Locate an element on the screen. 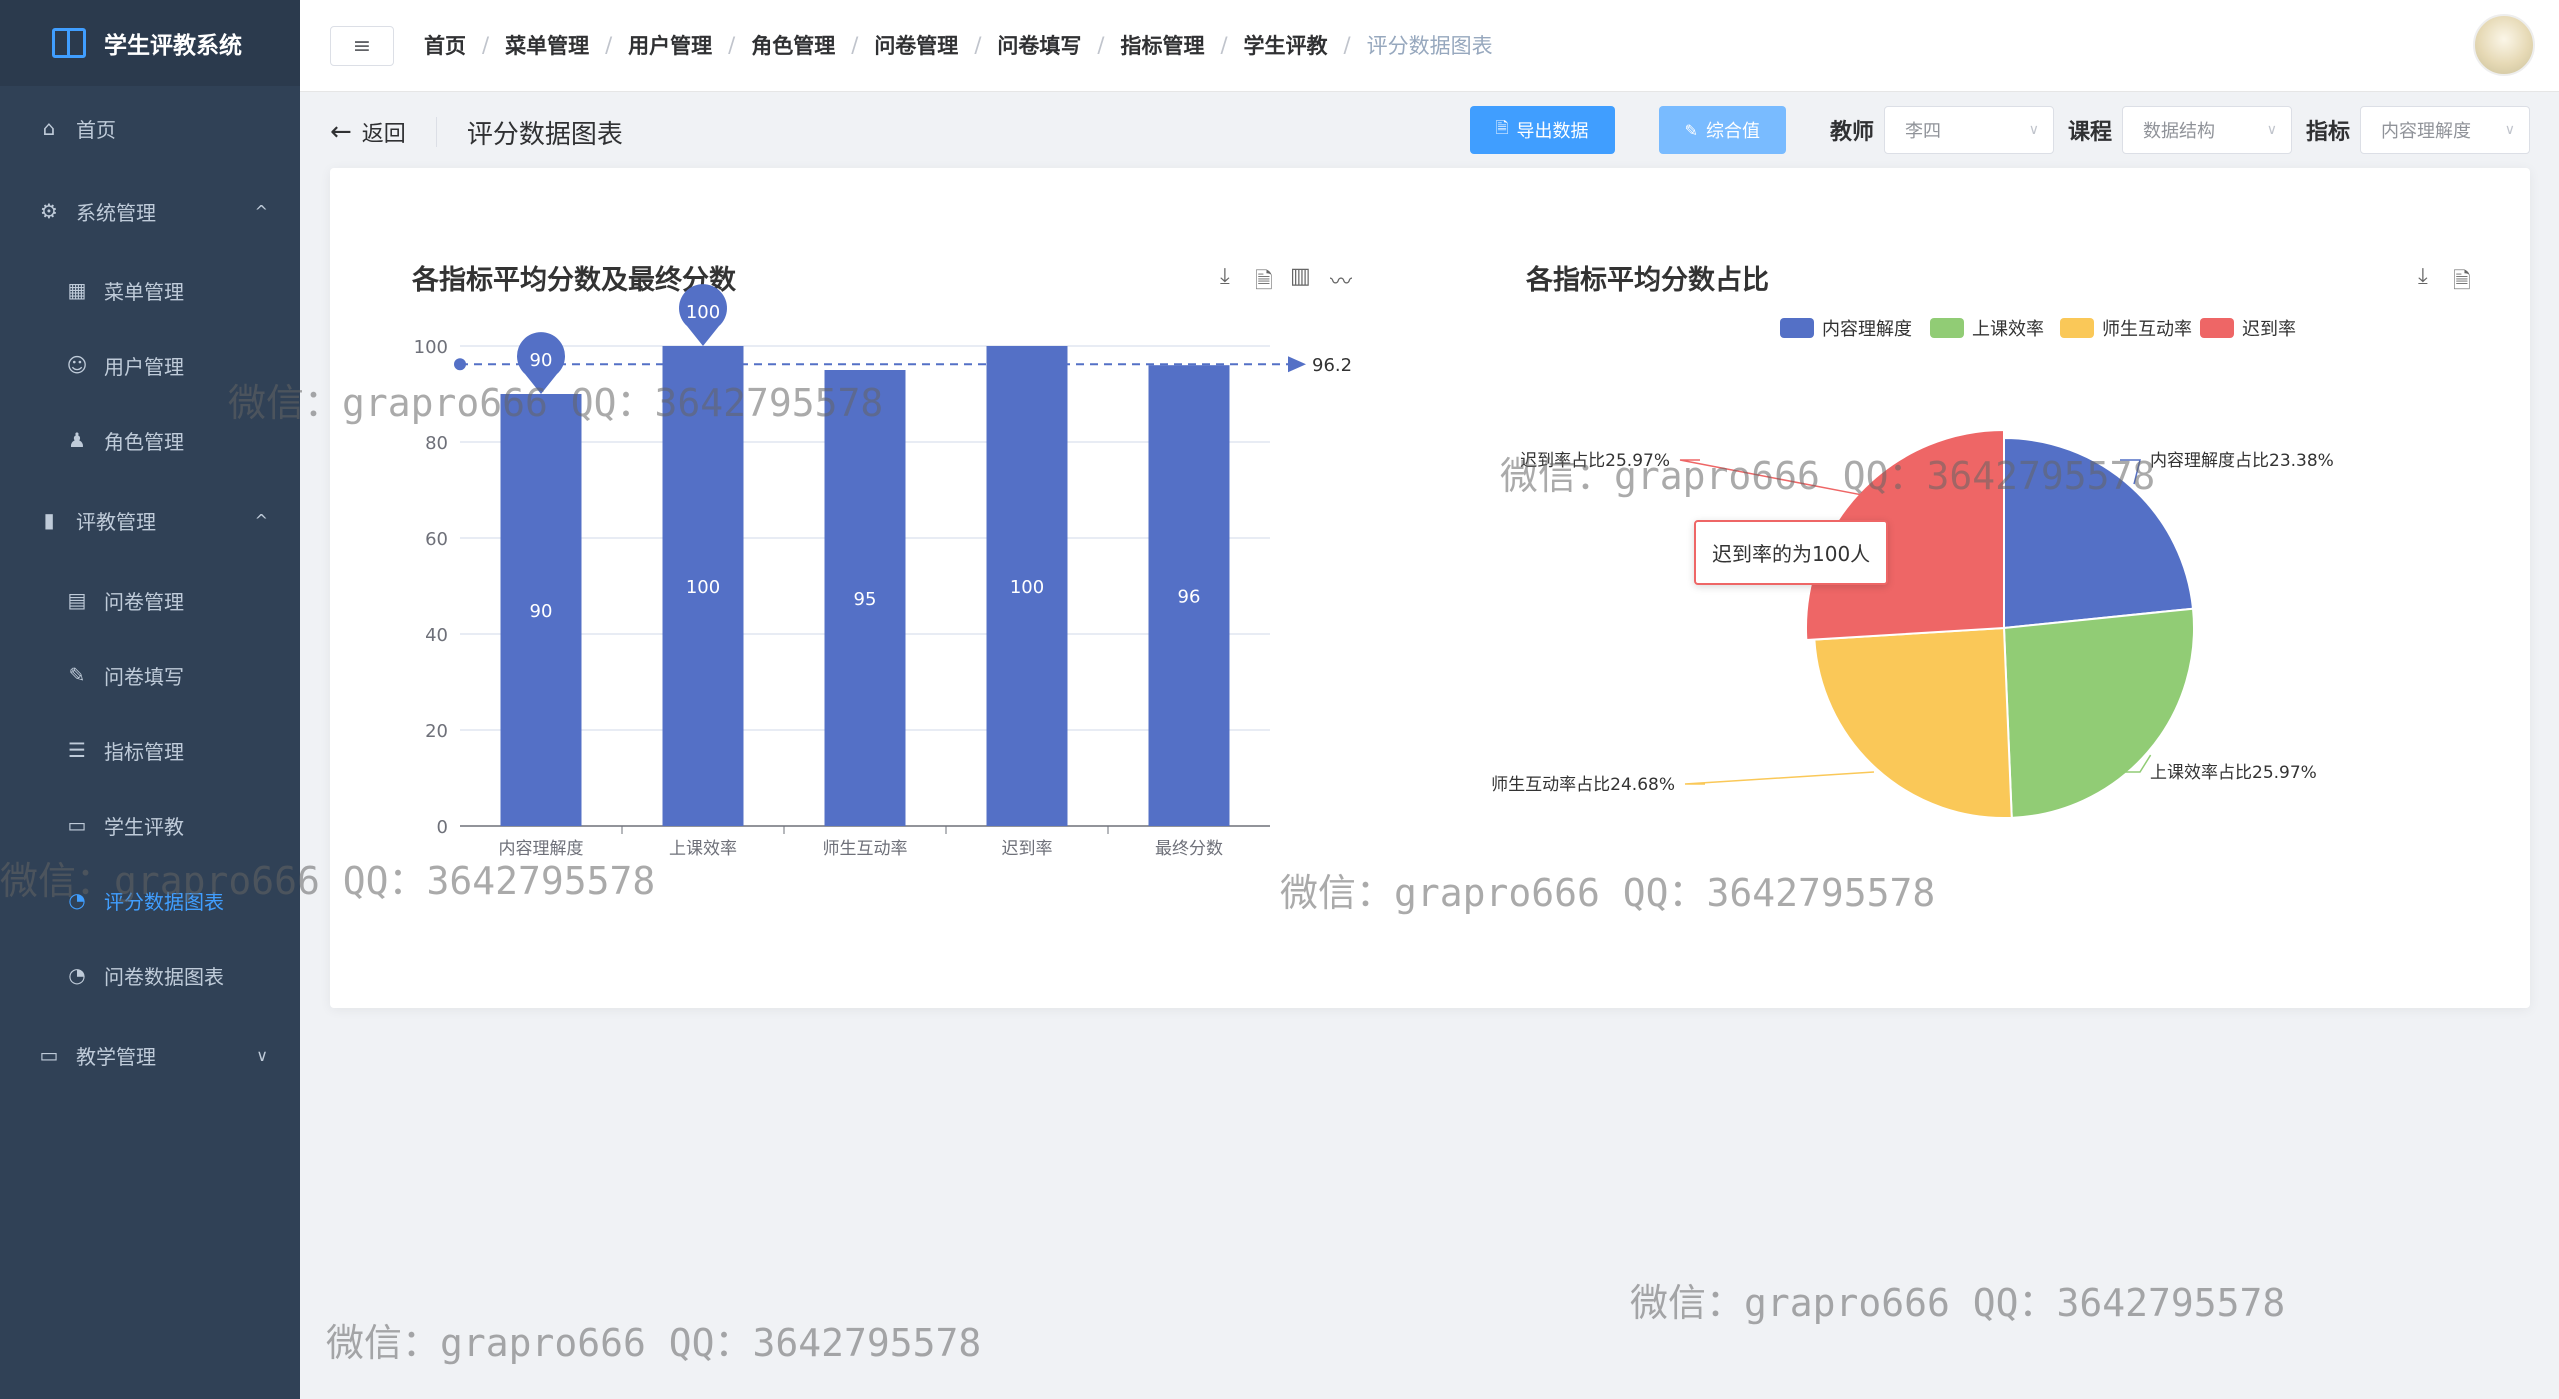 This screenshot has height=1399, width=2559. arrow-left-icon: ← is located at coordinates (341, 132).